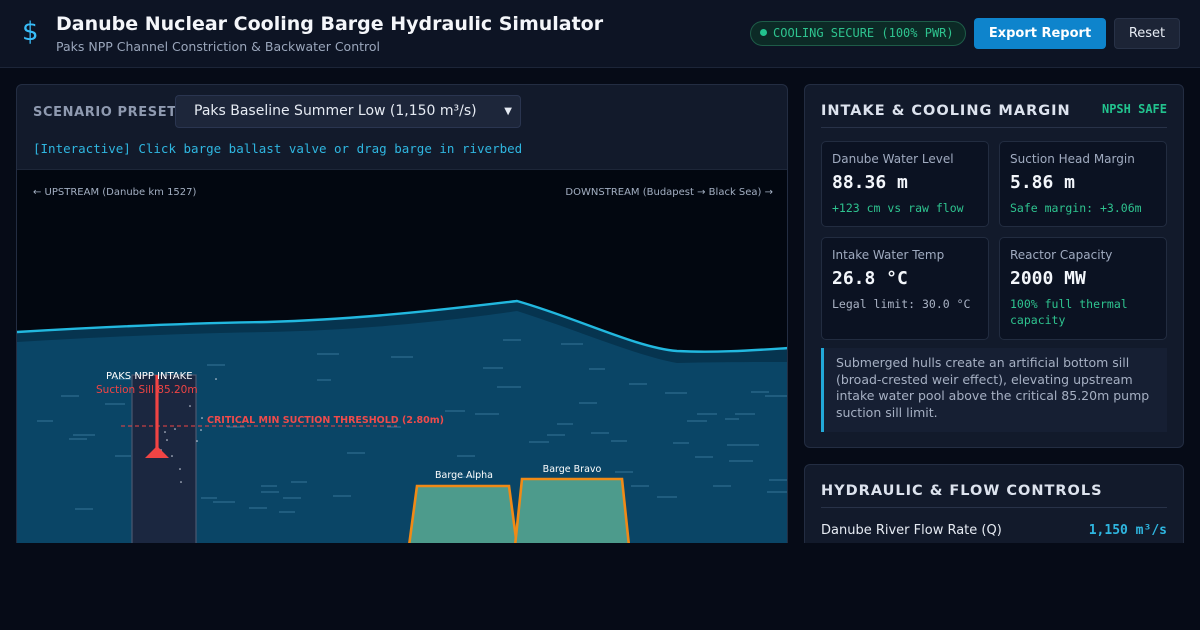 The height and width of the screenshot is (630, 1200). Describe the element at coordinates (325, 420) in the screenshot. I see `threshold-label: CRITICAL MIN SUCTION THRESHOLD (2.80m)` at that location.